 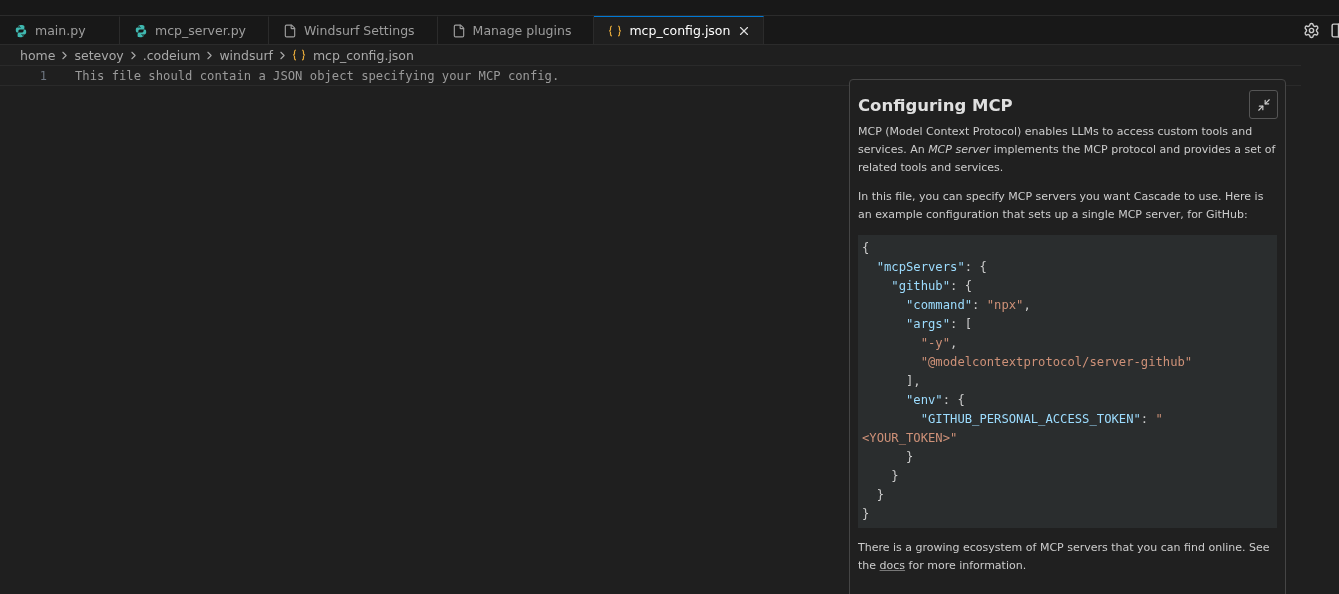 I want to click on breadcrumb-item: windsurf, so click(x=246, y=55).